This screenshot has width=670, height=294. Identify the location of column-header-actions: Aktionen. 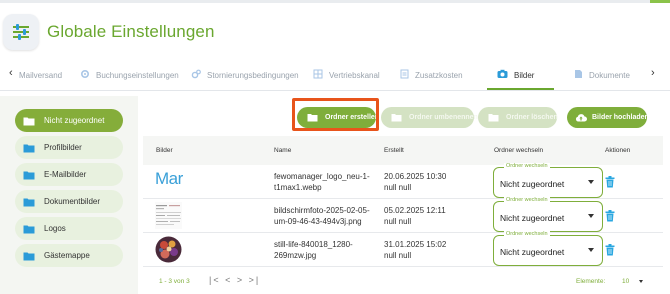
(618, 150).